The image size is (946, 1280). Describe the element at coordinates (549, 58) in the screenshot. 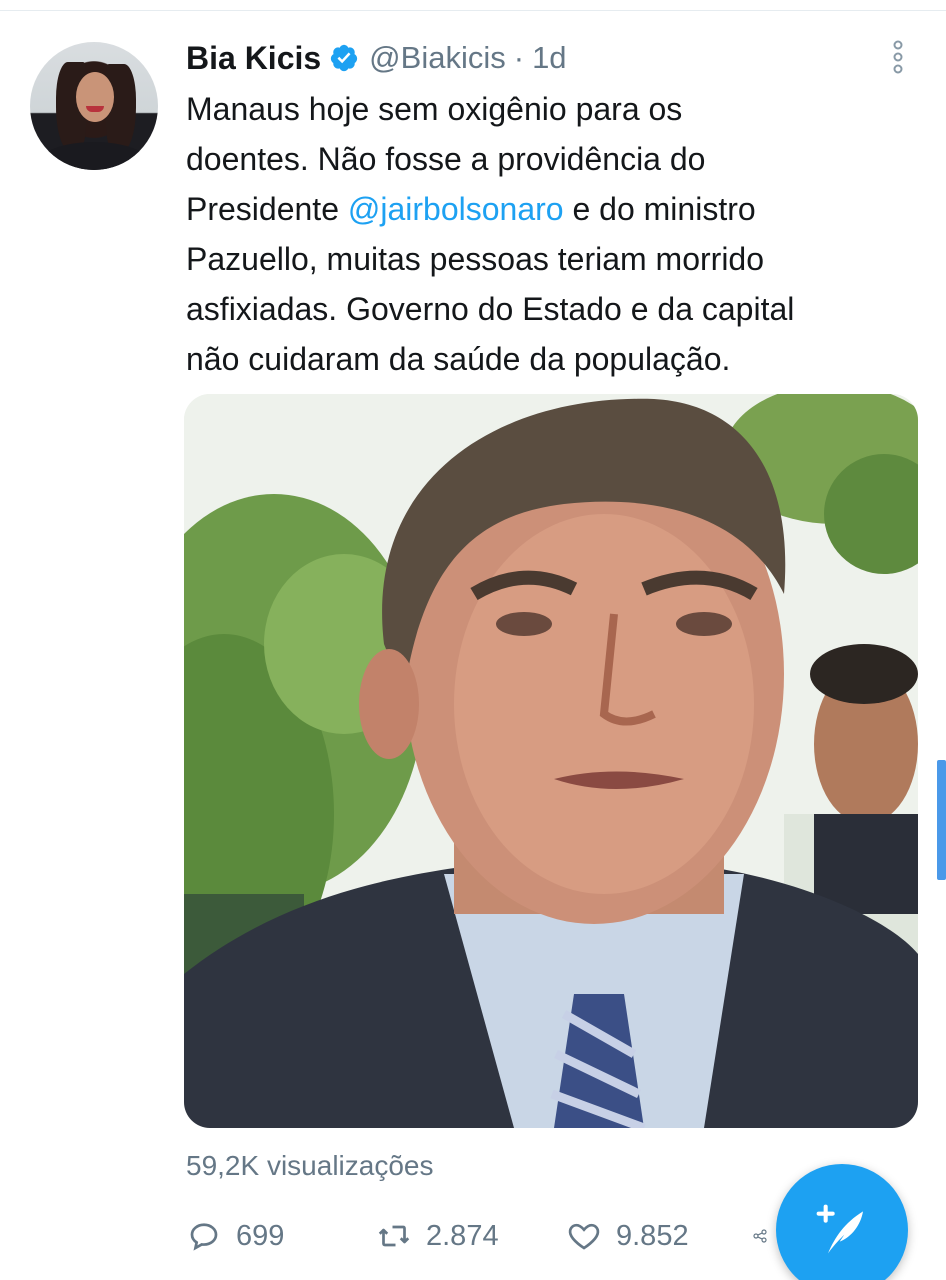

I see `tweet-timestamp: 1d` at that location.